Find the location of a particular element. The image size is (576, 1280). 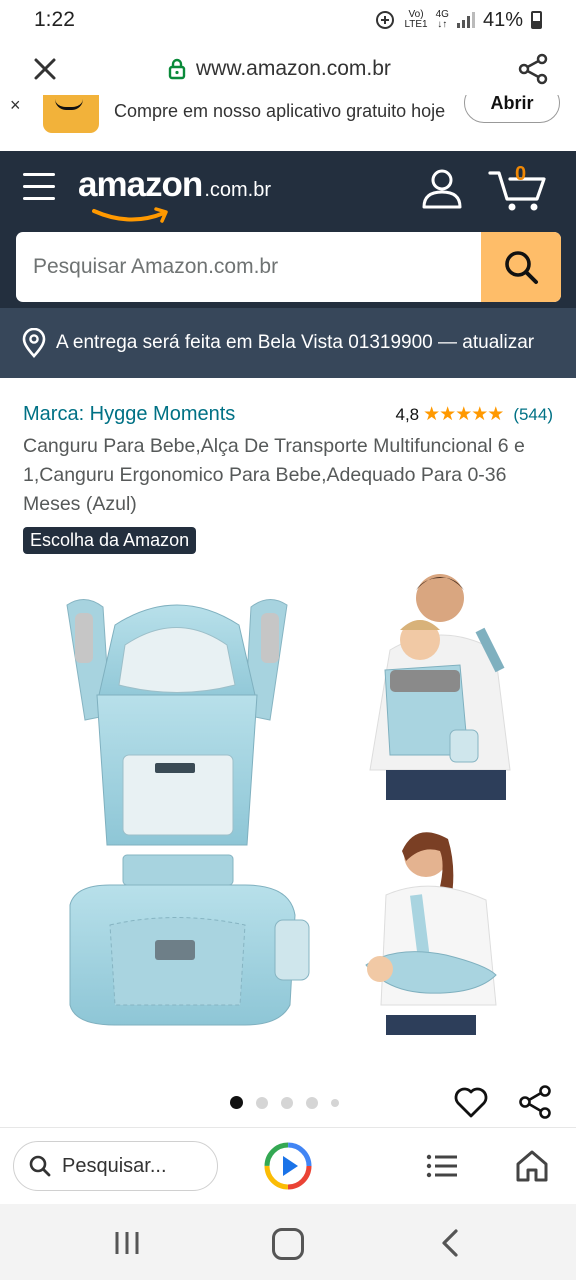

browser-url-bar: www.amazon.com.br is located at coordinates (288, 71).